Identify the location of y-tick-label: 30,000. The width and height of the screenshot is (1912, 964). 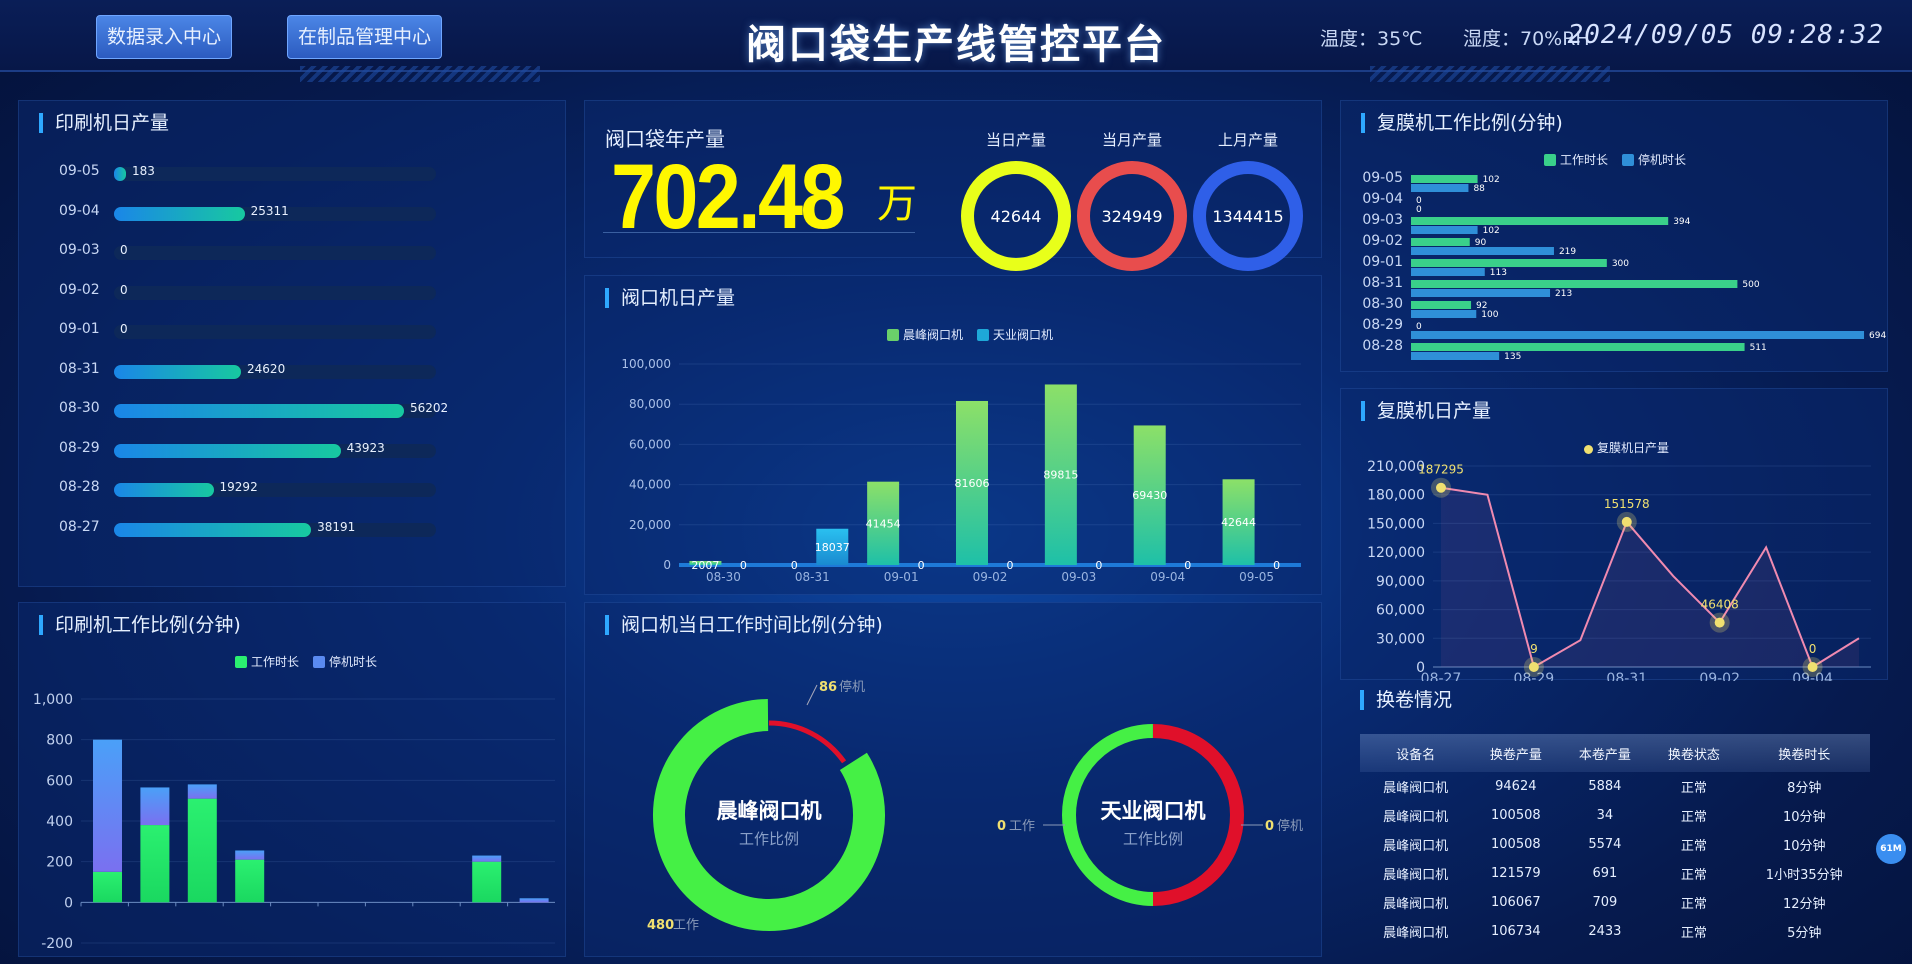
(1400, 639).